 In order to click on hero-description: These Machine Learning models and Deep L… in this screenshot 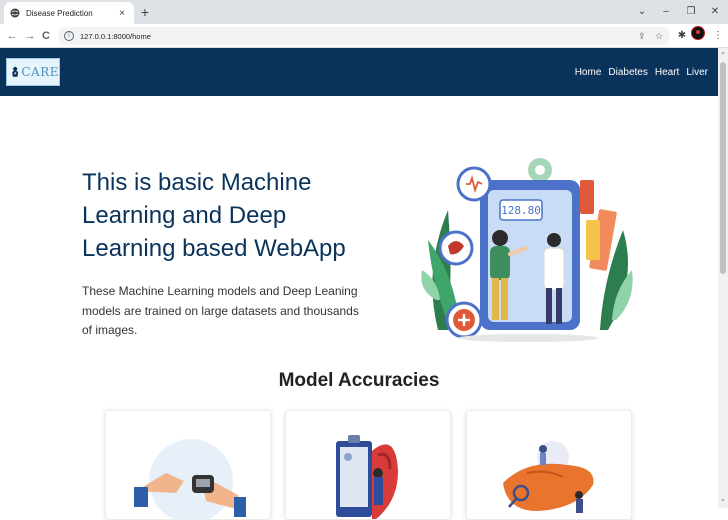, I will do `click(220, 310)`.